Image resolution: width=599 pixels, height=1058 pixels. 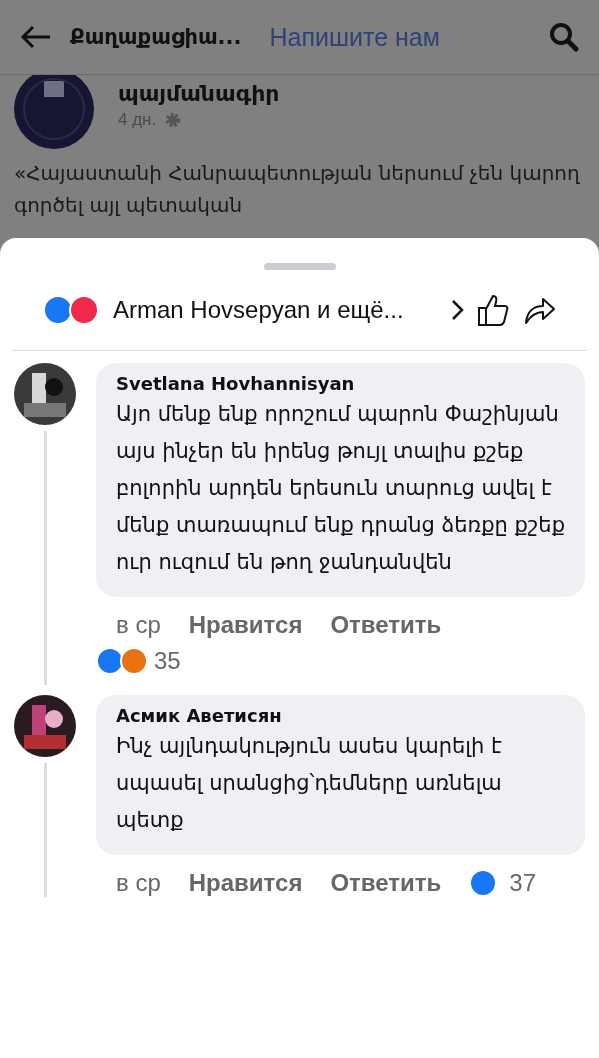 I want to click on drag-handle, so click(x=299, y=266).